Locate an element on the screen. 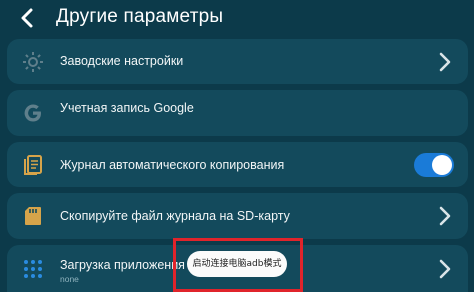  back-arrow-icon is located at coordinates (28, 18).